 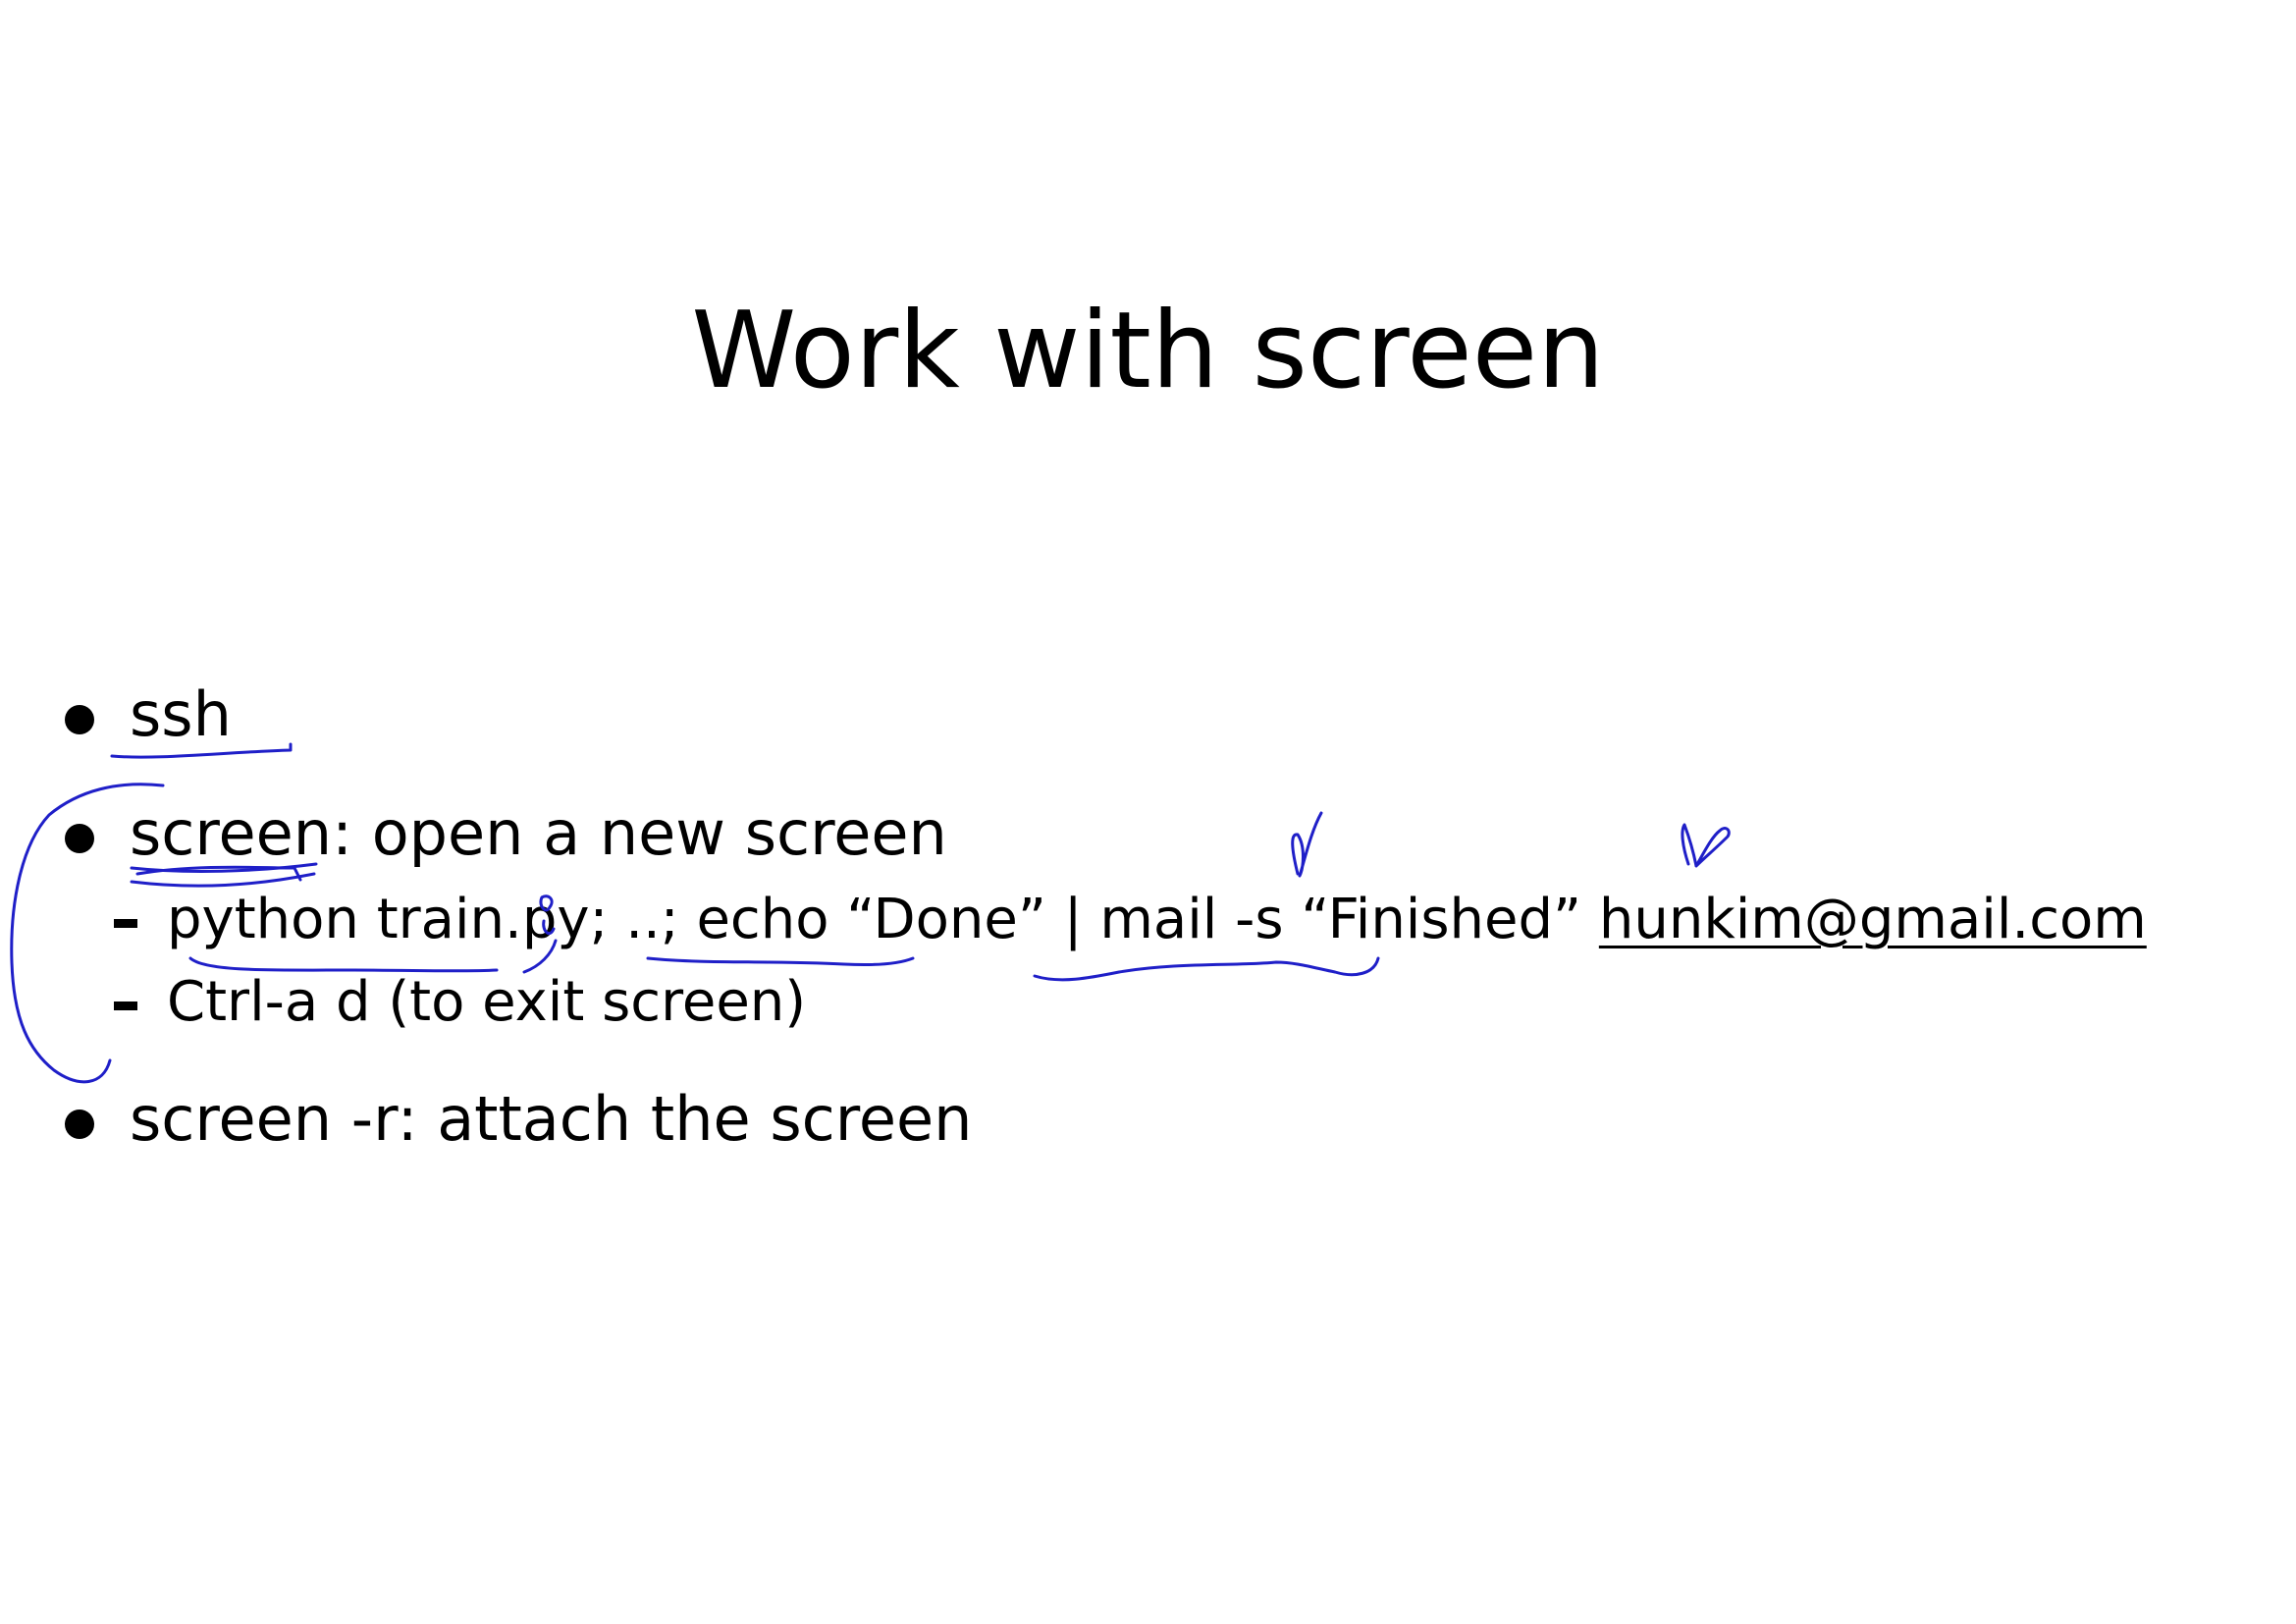 I want to click on bullet-text: screen -r: attach the screen, so click(x=551, y=1119).